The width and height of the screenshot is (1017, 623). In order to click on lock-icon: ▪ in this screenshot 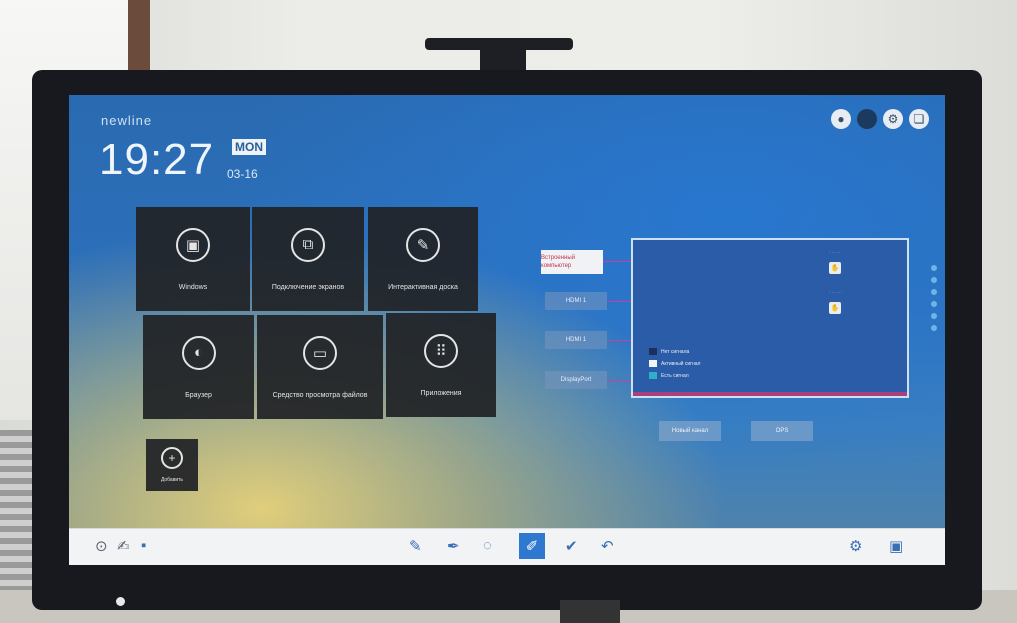, I will do `click(143, 545)`.